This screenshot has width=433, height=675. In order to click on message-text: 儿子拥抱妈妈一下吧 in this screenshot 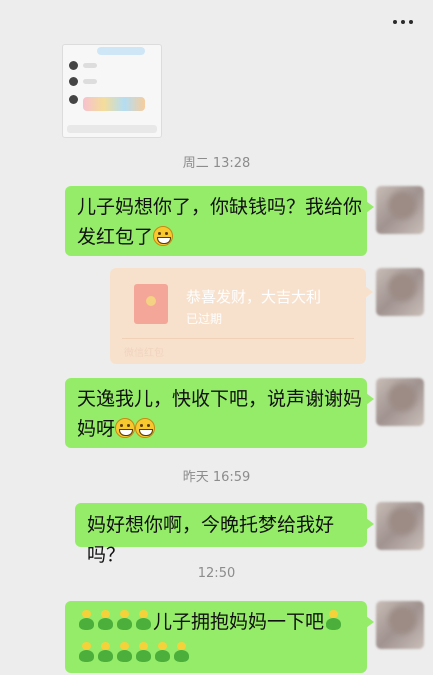, I will do `click(239, 622)`.